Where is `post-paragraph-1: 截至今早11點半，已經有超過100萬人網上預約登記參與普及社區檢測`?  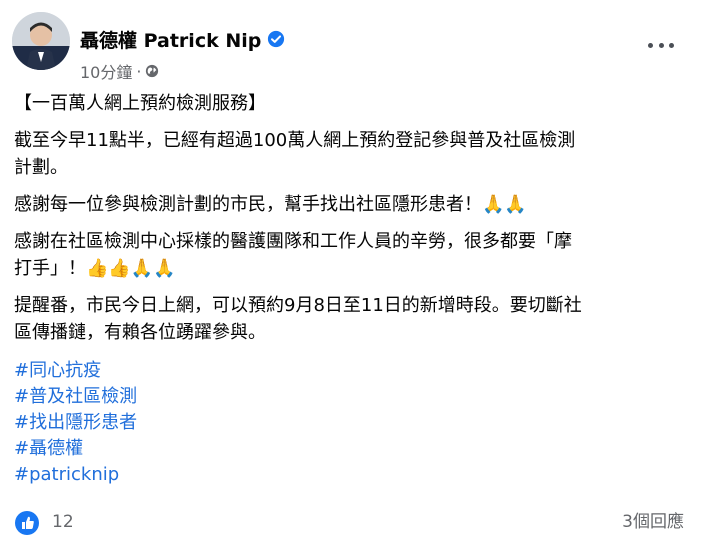
post-paragraph-1: 截至今早11點半，已經有超過100萬人網上預約登記參與普及社區檢測 is located at coordinates (295, 140).